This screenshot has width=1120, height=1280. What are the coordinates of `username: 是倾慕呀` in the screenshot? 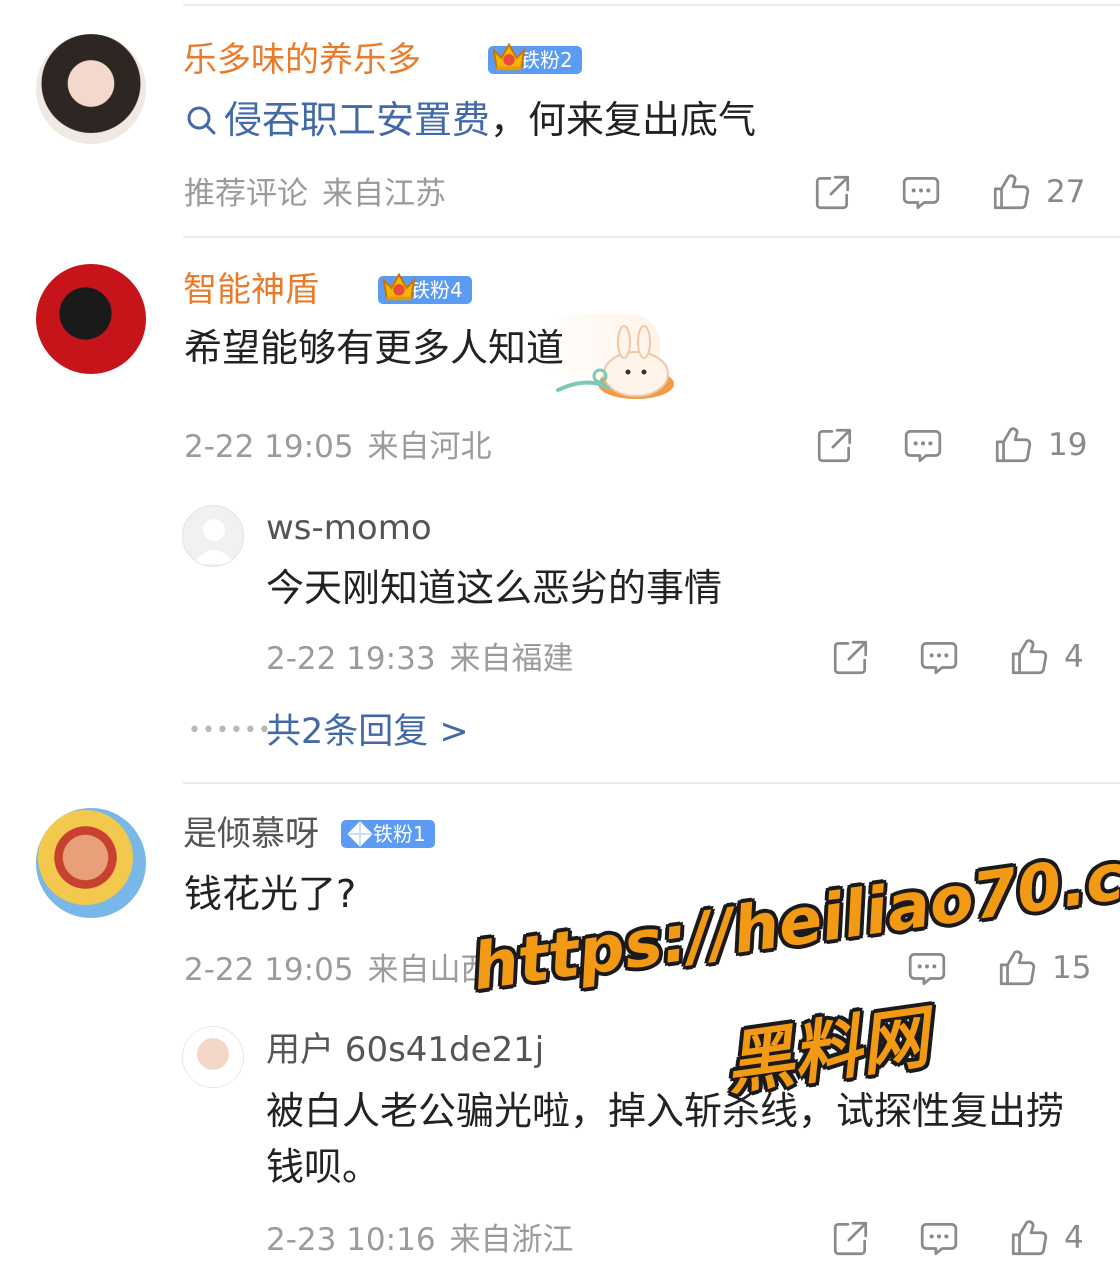 It's located at (251, 834).